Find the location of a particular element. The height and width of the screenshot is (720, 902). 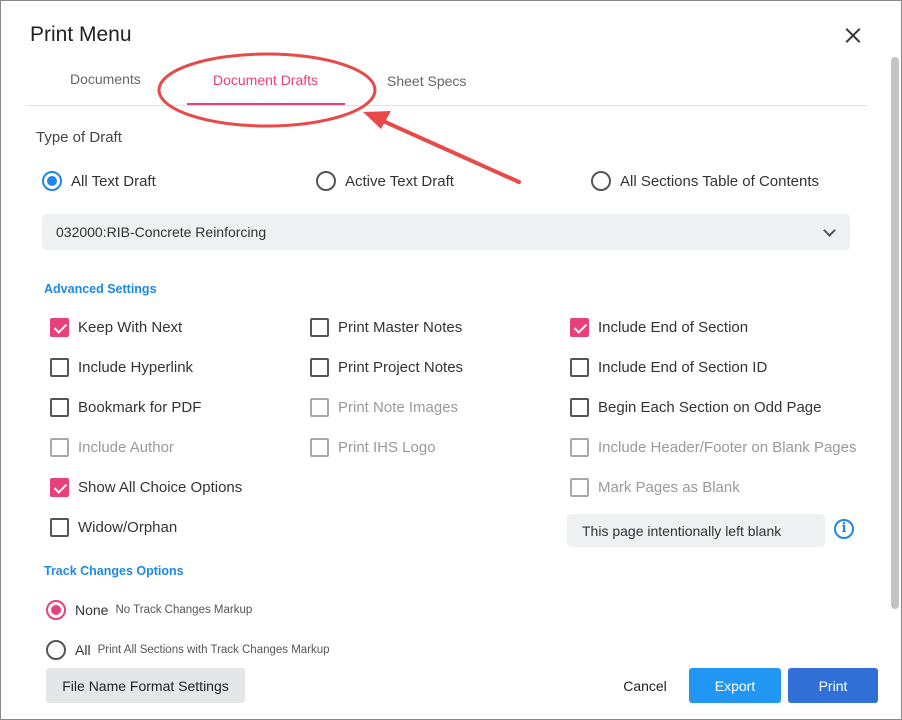

checkbox-label: Include Author is located at coordinates (126, 447).